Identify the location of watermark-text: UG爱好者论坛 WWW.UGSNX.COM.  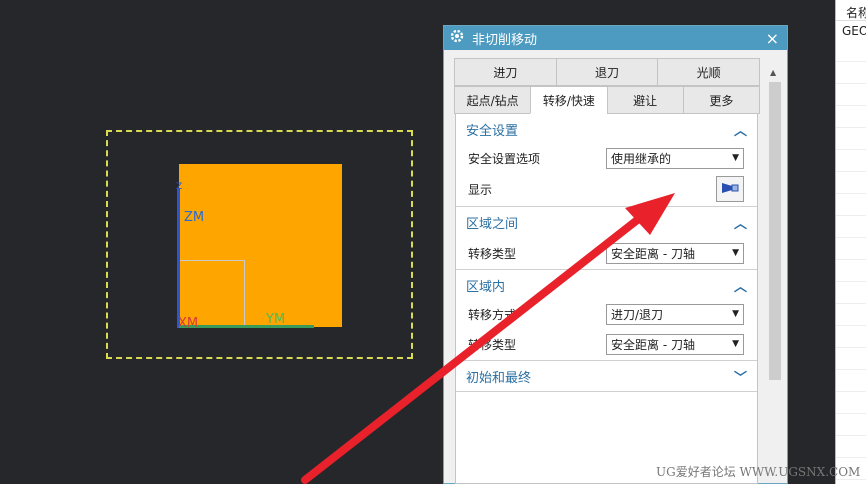
(758, 472).